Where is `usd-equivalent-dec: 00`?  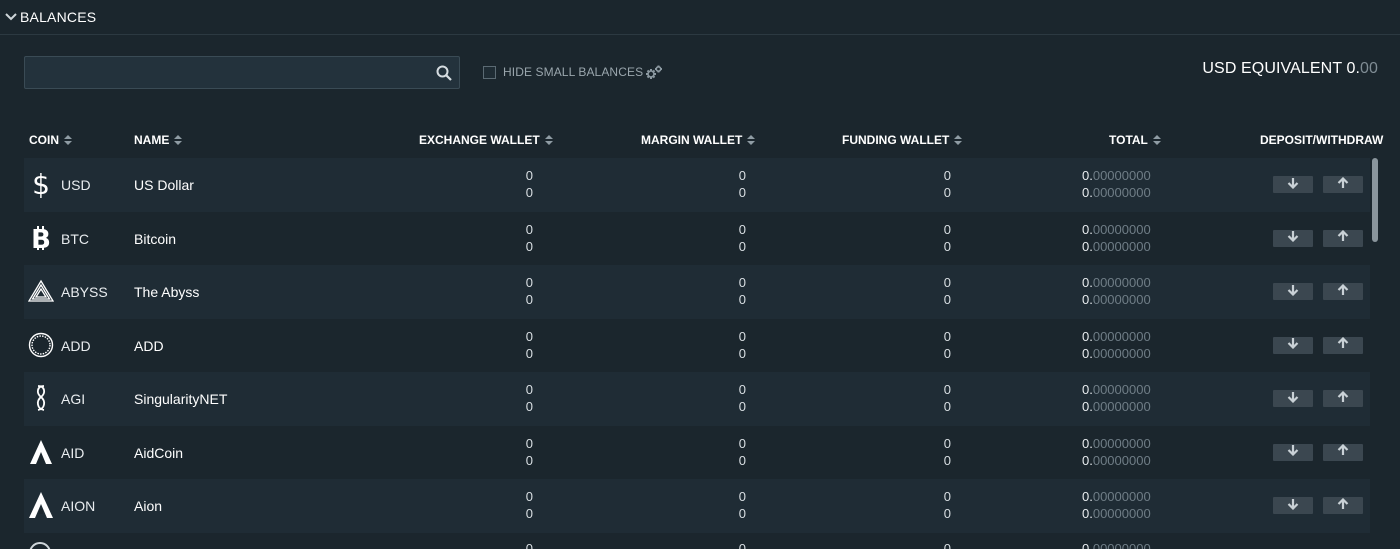
usd-equivalent-dec: 00 is located at coordinates (1369, 68).